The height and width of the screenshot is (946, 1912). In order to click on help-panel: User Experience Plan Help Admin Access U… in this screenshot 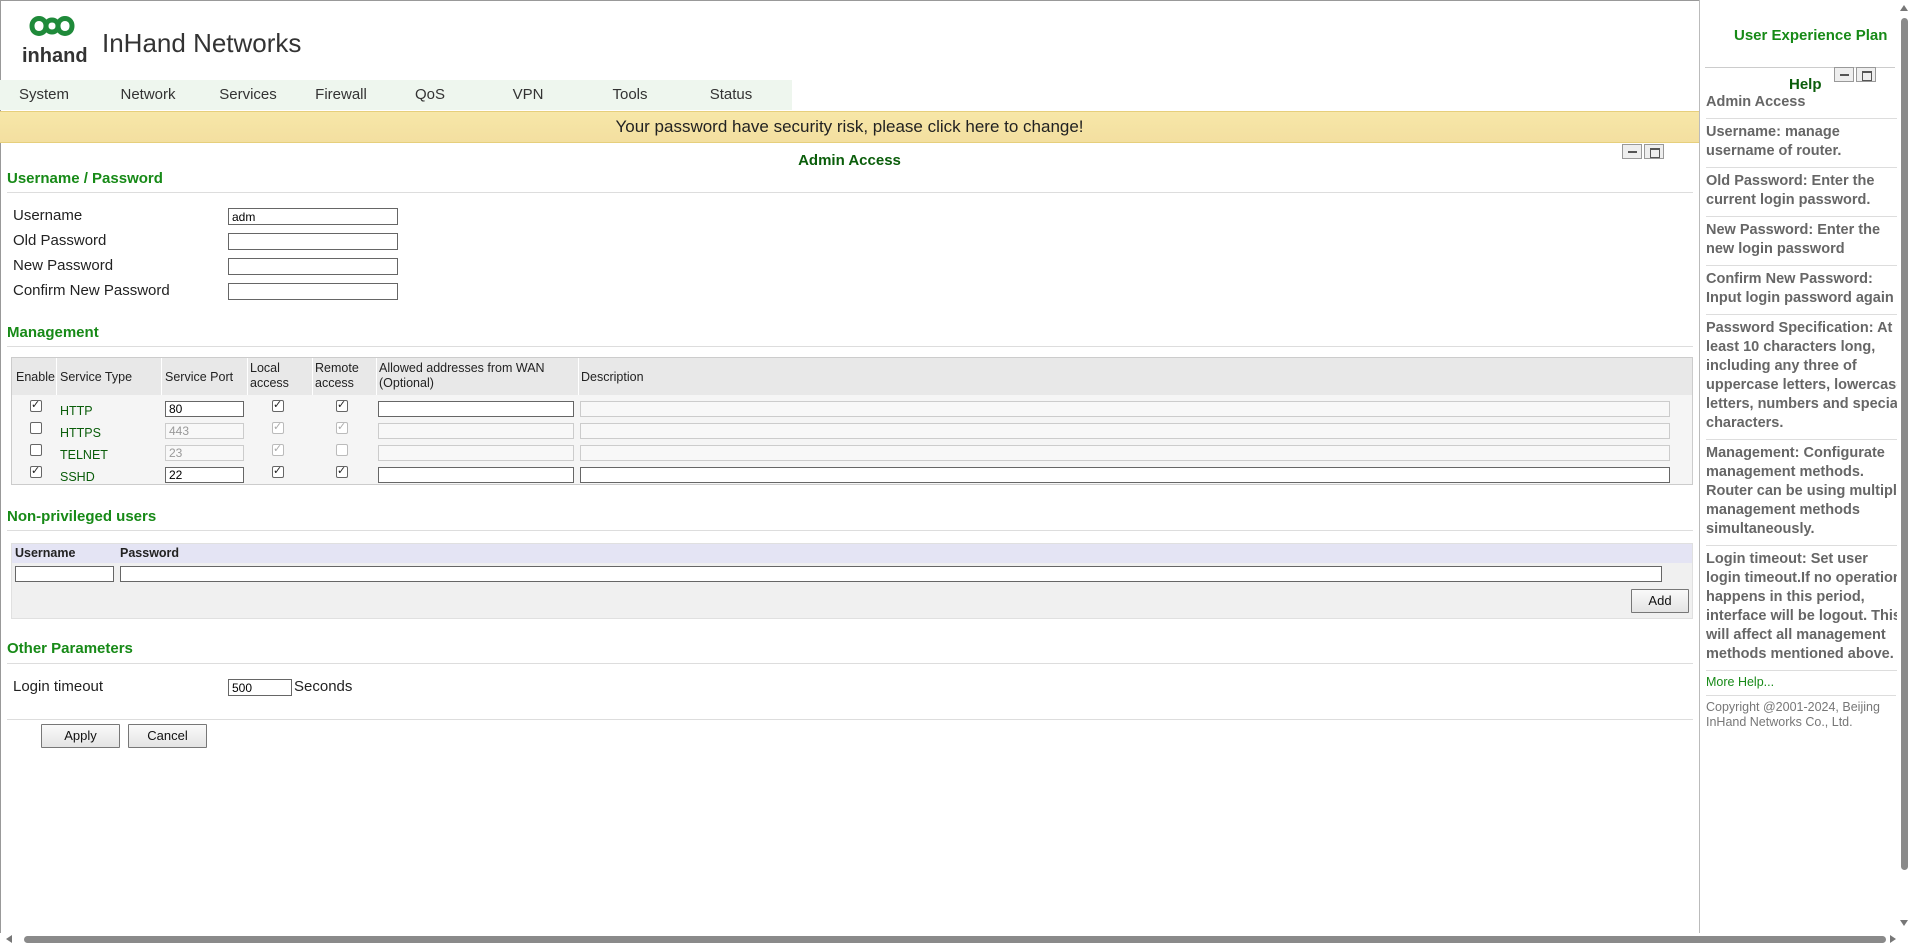, I will do `click(1798, 466)`.